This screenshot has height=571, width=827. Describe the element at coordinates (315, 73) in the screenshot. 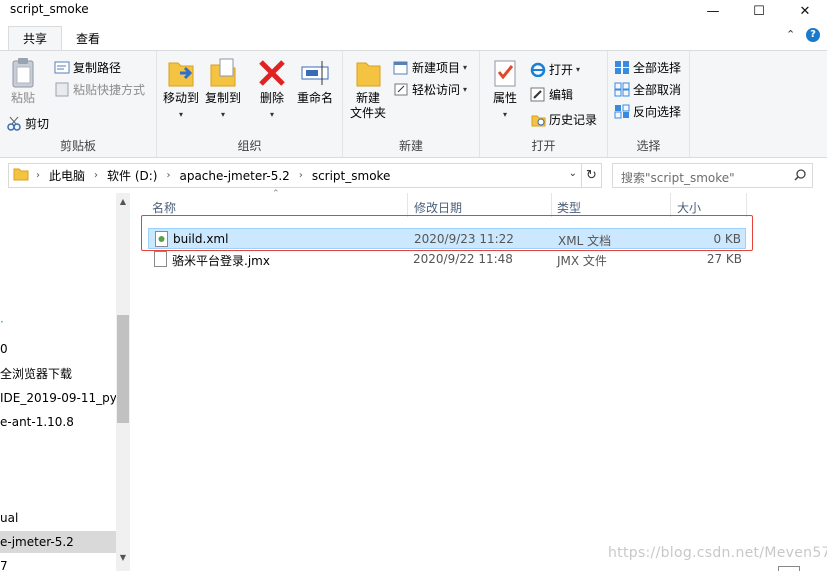

I see `rename-icon` at that location.